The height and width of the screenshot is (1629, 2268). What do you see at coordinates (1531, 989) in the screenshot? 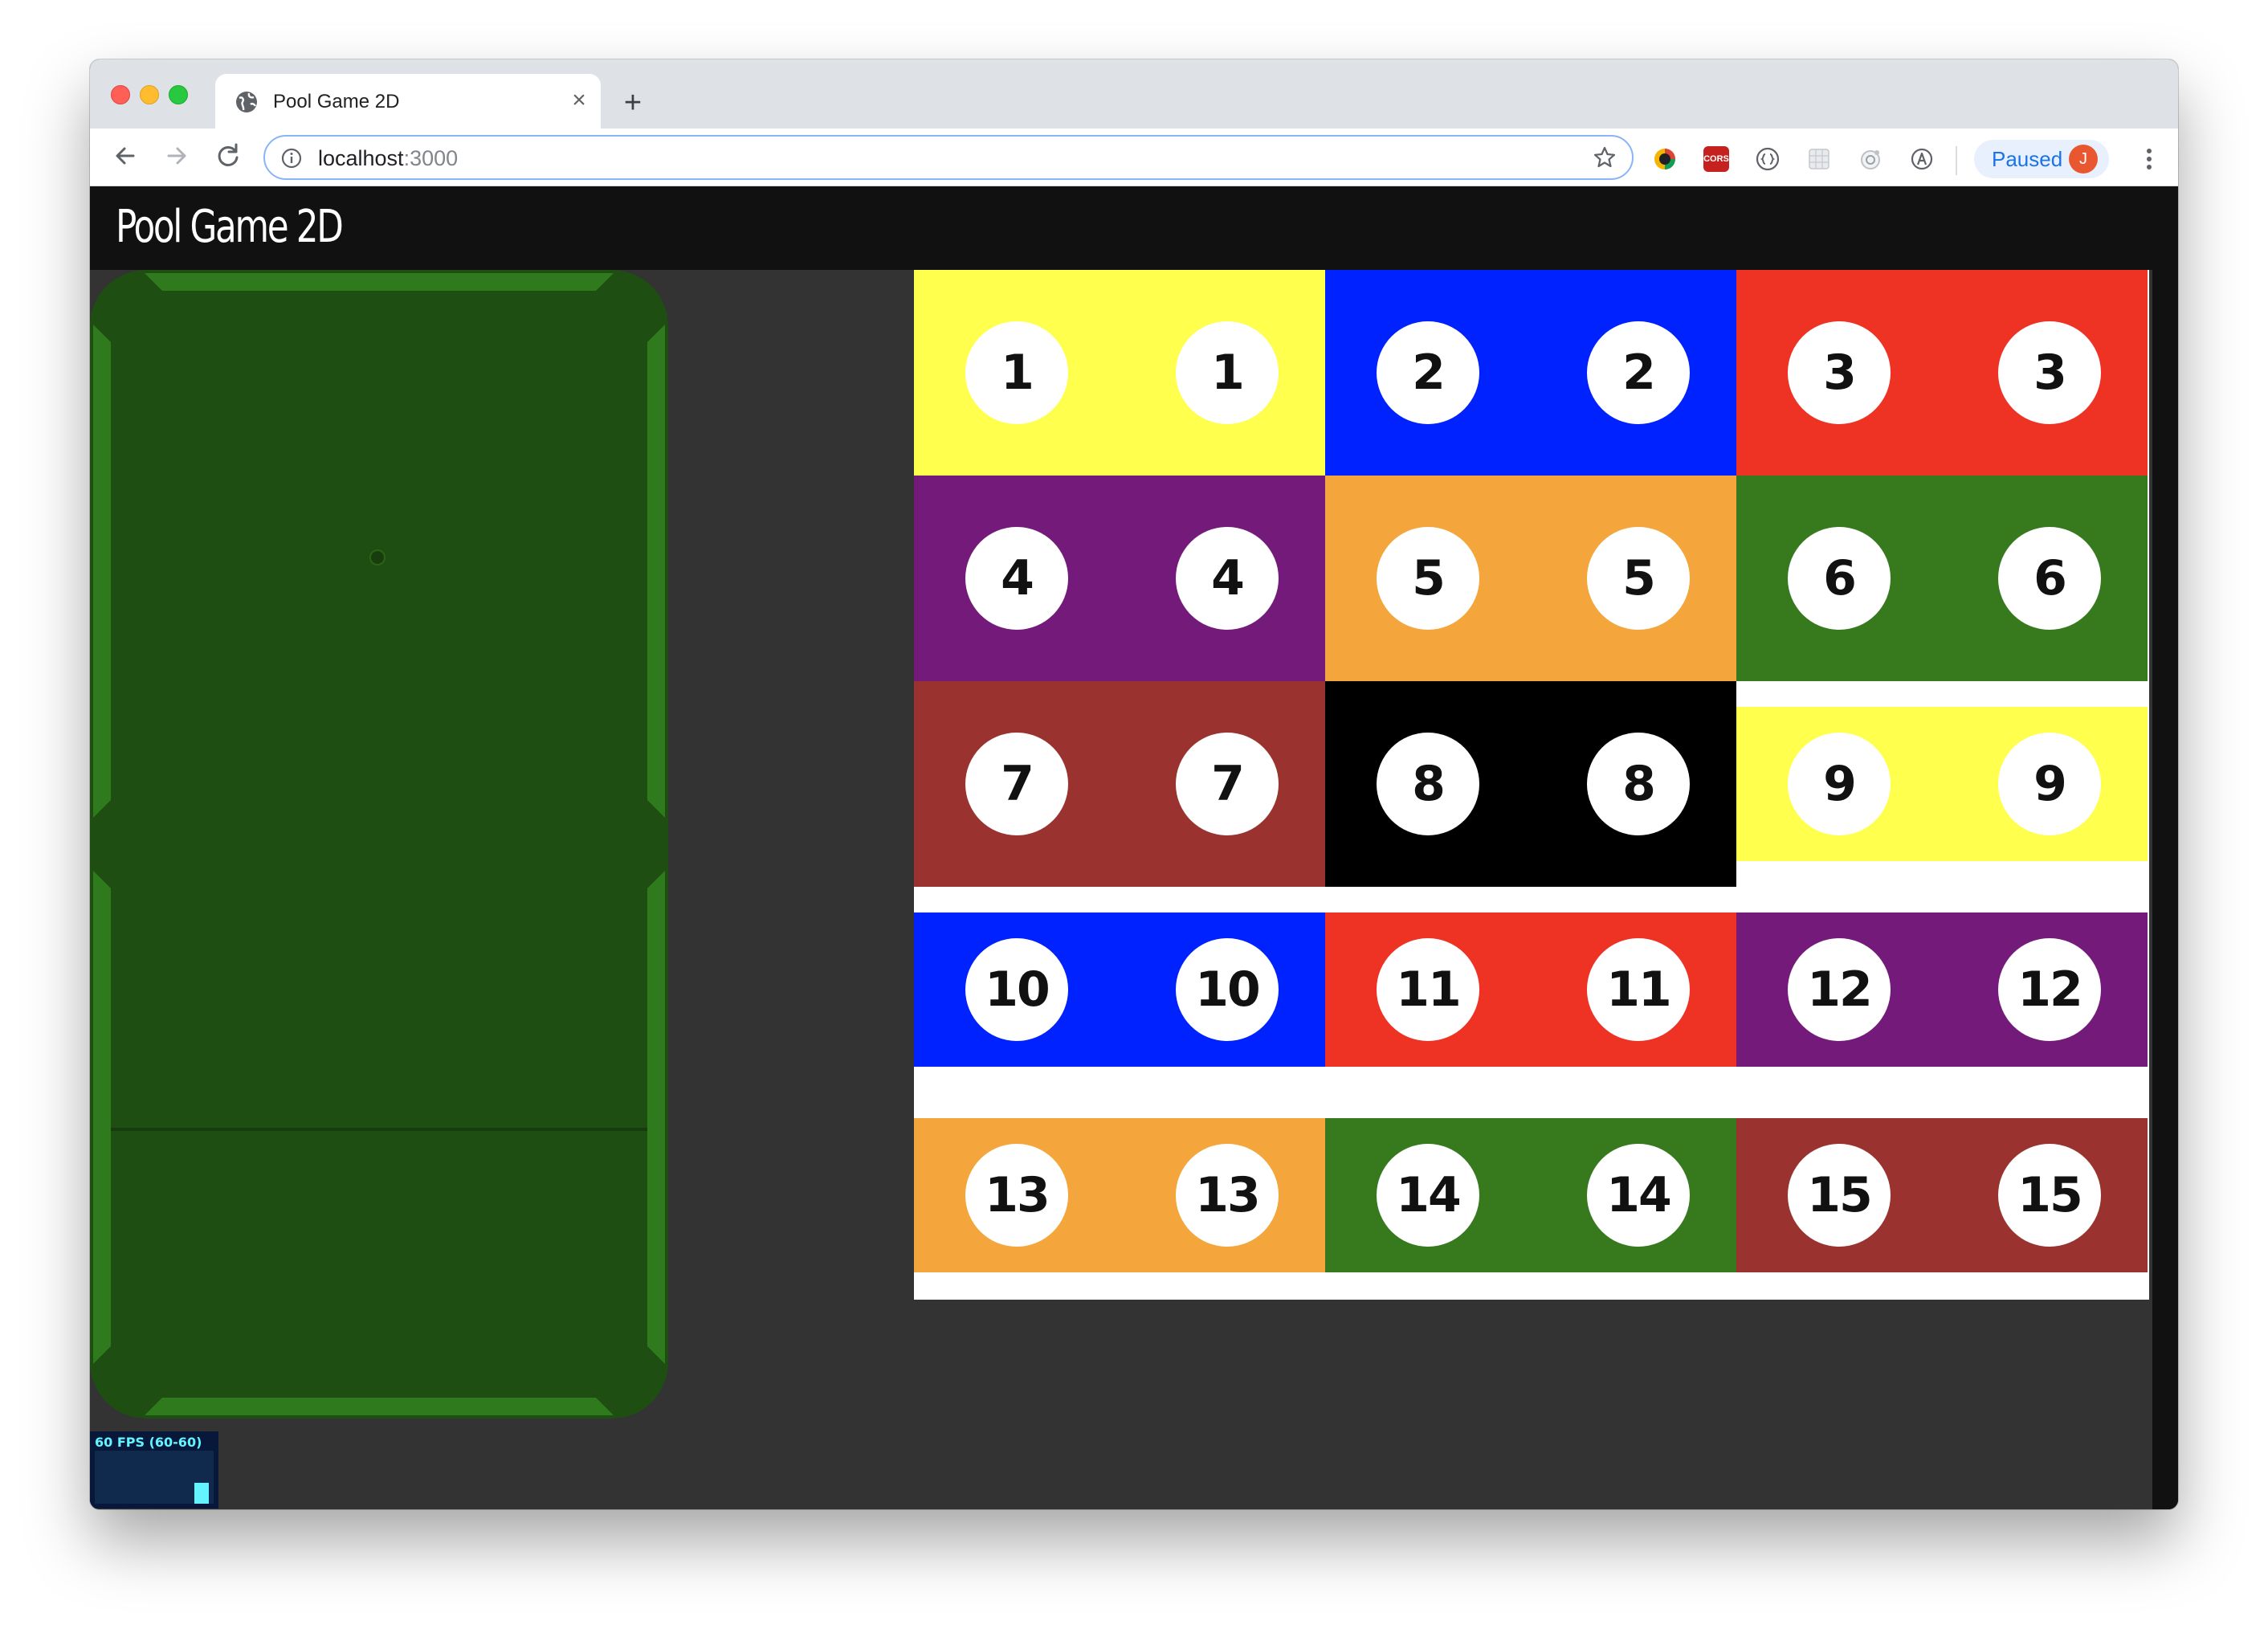
I see `ball-sprite-11: 11 11` at bounding box center [1531, 989].